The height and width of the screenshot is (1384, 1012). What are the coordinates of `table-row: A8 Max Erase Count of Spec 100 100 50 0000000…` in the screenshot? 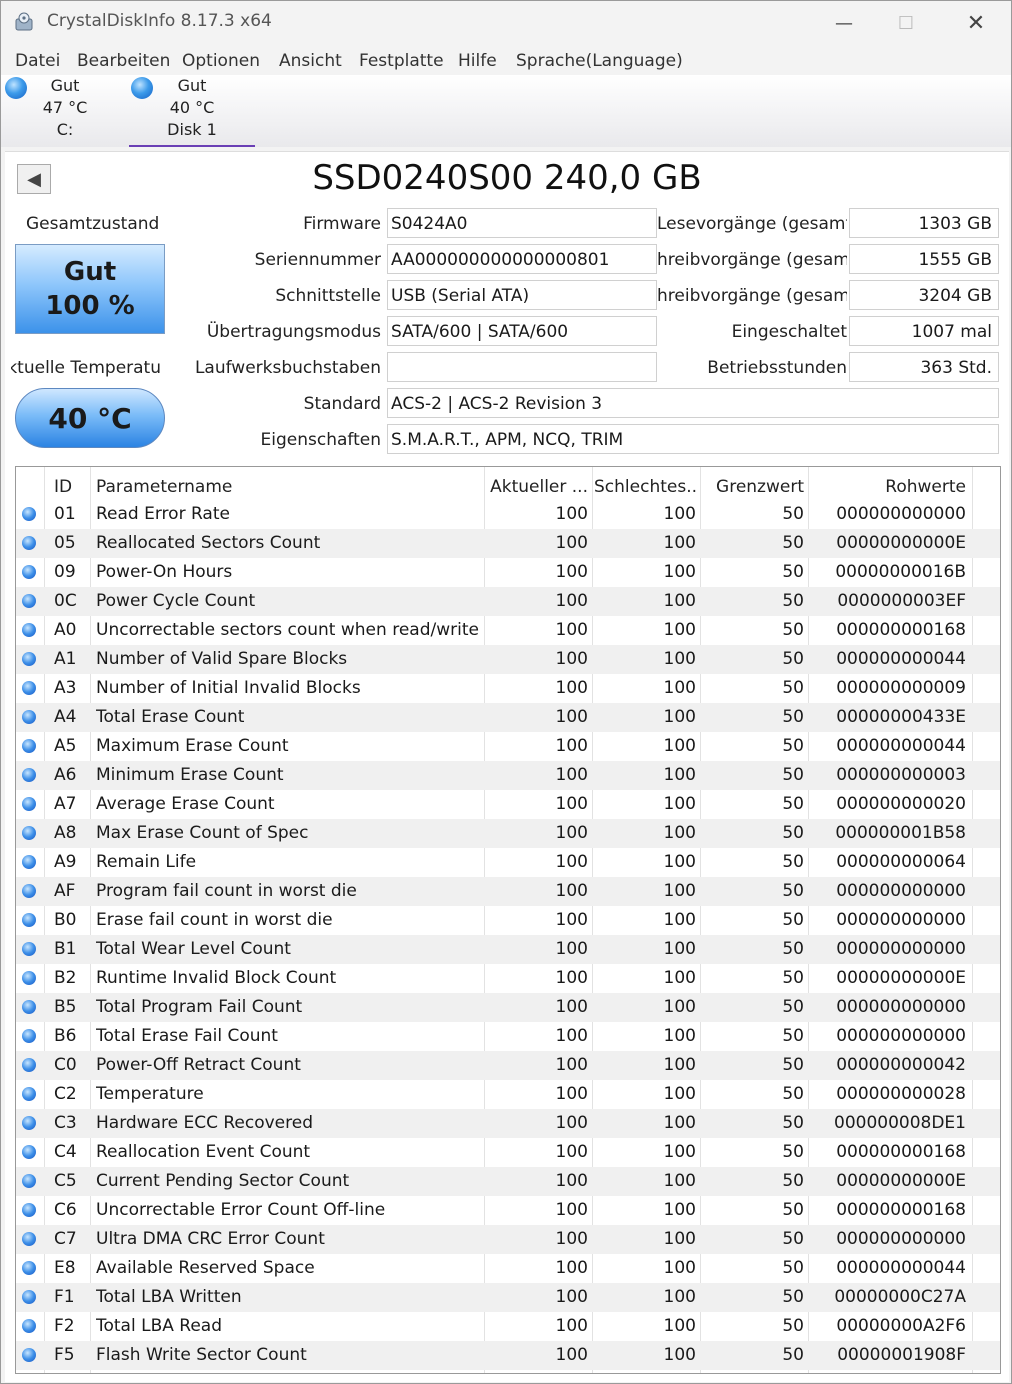 It's located at (508, 833).